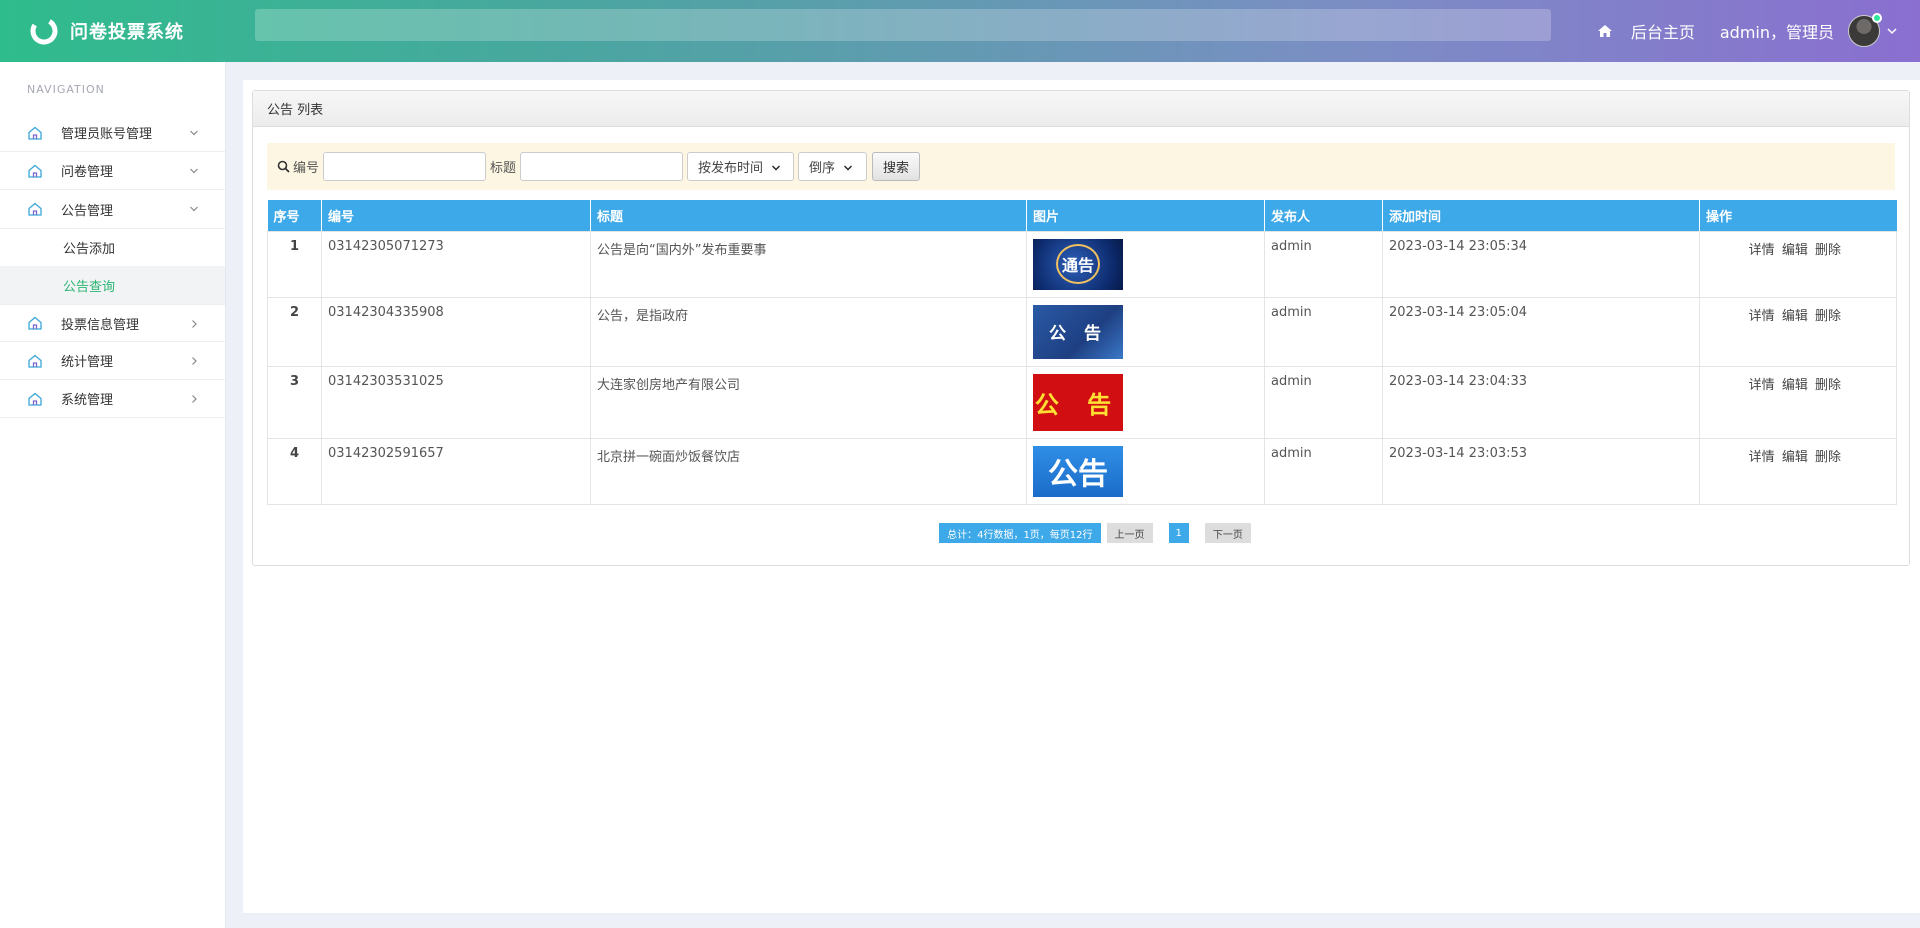 The height and width of the screenshot is (928, 1920). Describe the element at coordinates (294, 264) in the screenshot. I see `row-index: 1` at that location.